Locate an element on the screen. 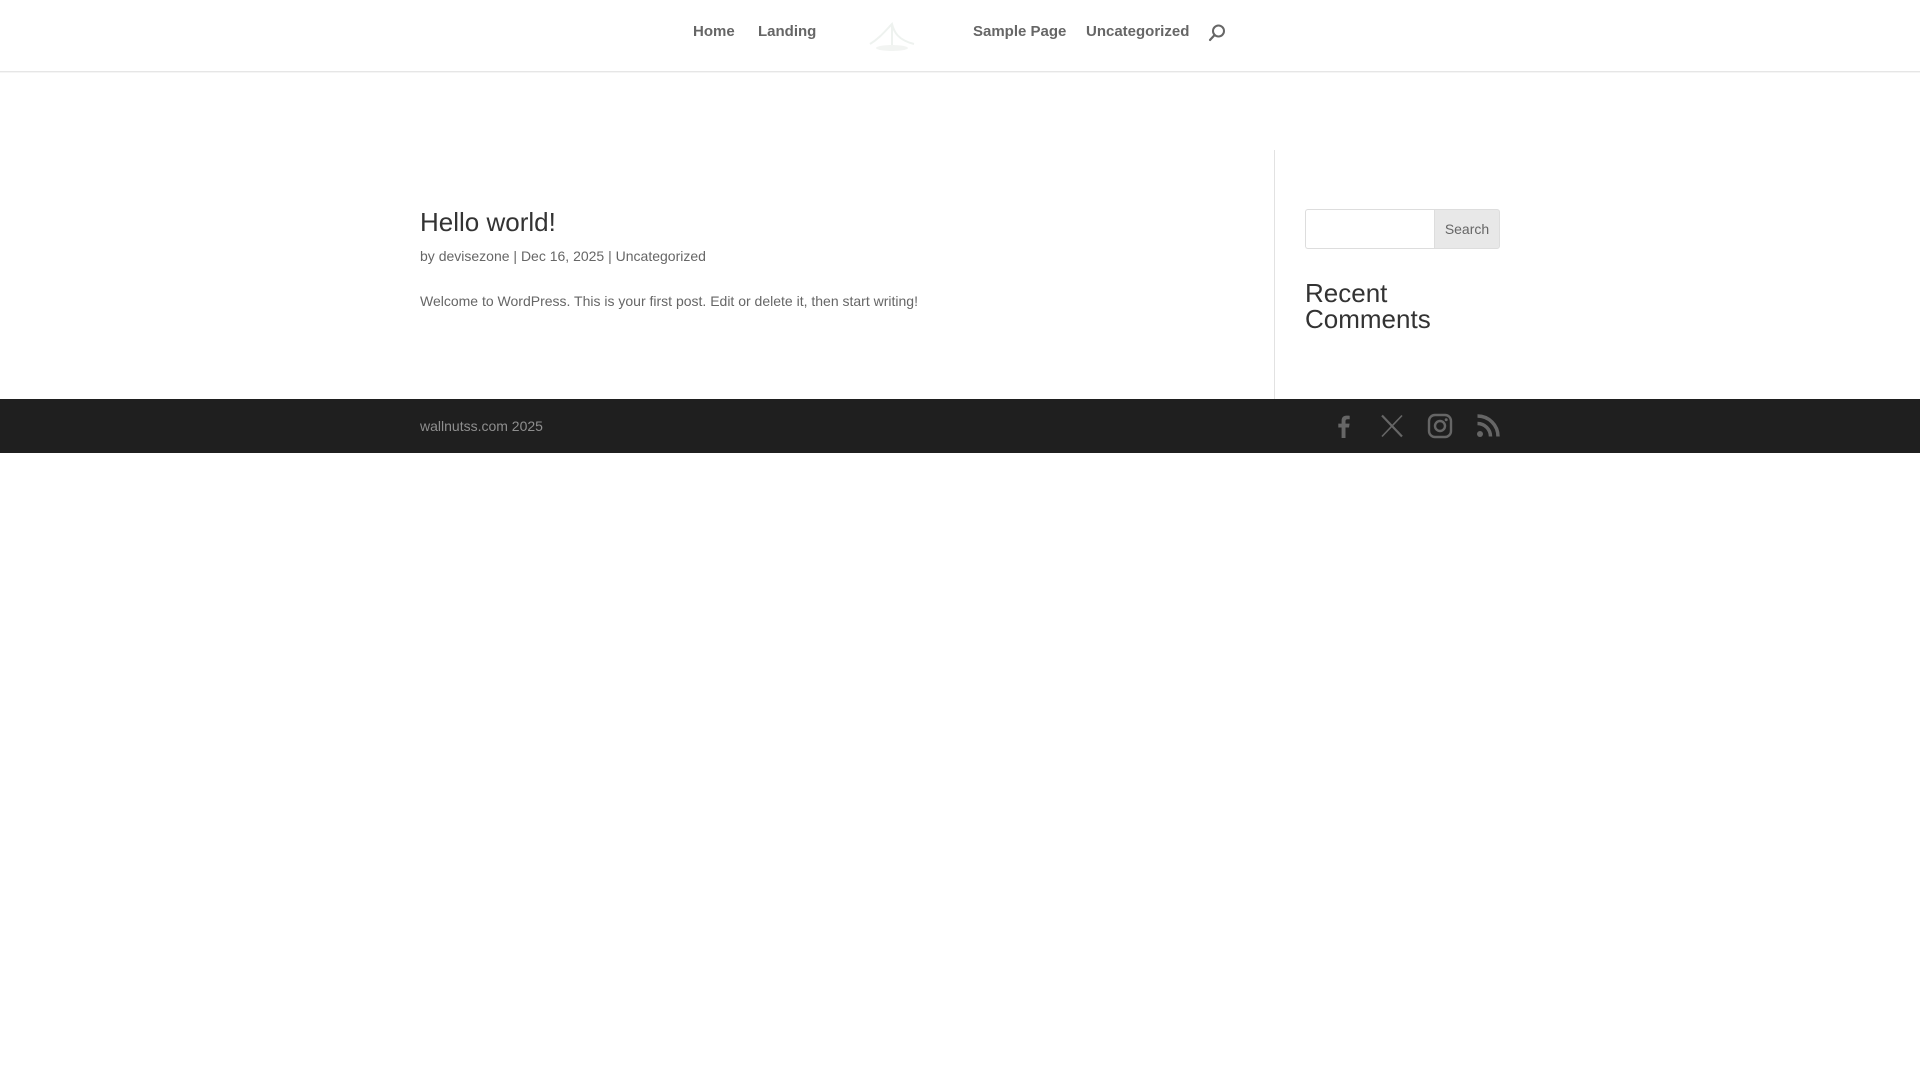 The height and width of the screenshot is (1080, 1920). post-meta-by: by is located at coordinates (427, 256).